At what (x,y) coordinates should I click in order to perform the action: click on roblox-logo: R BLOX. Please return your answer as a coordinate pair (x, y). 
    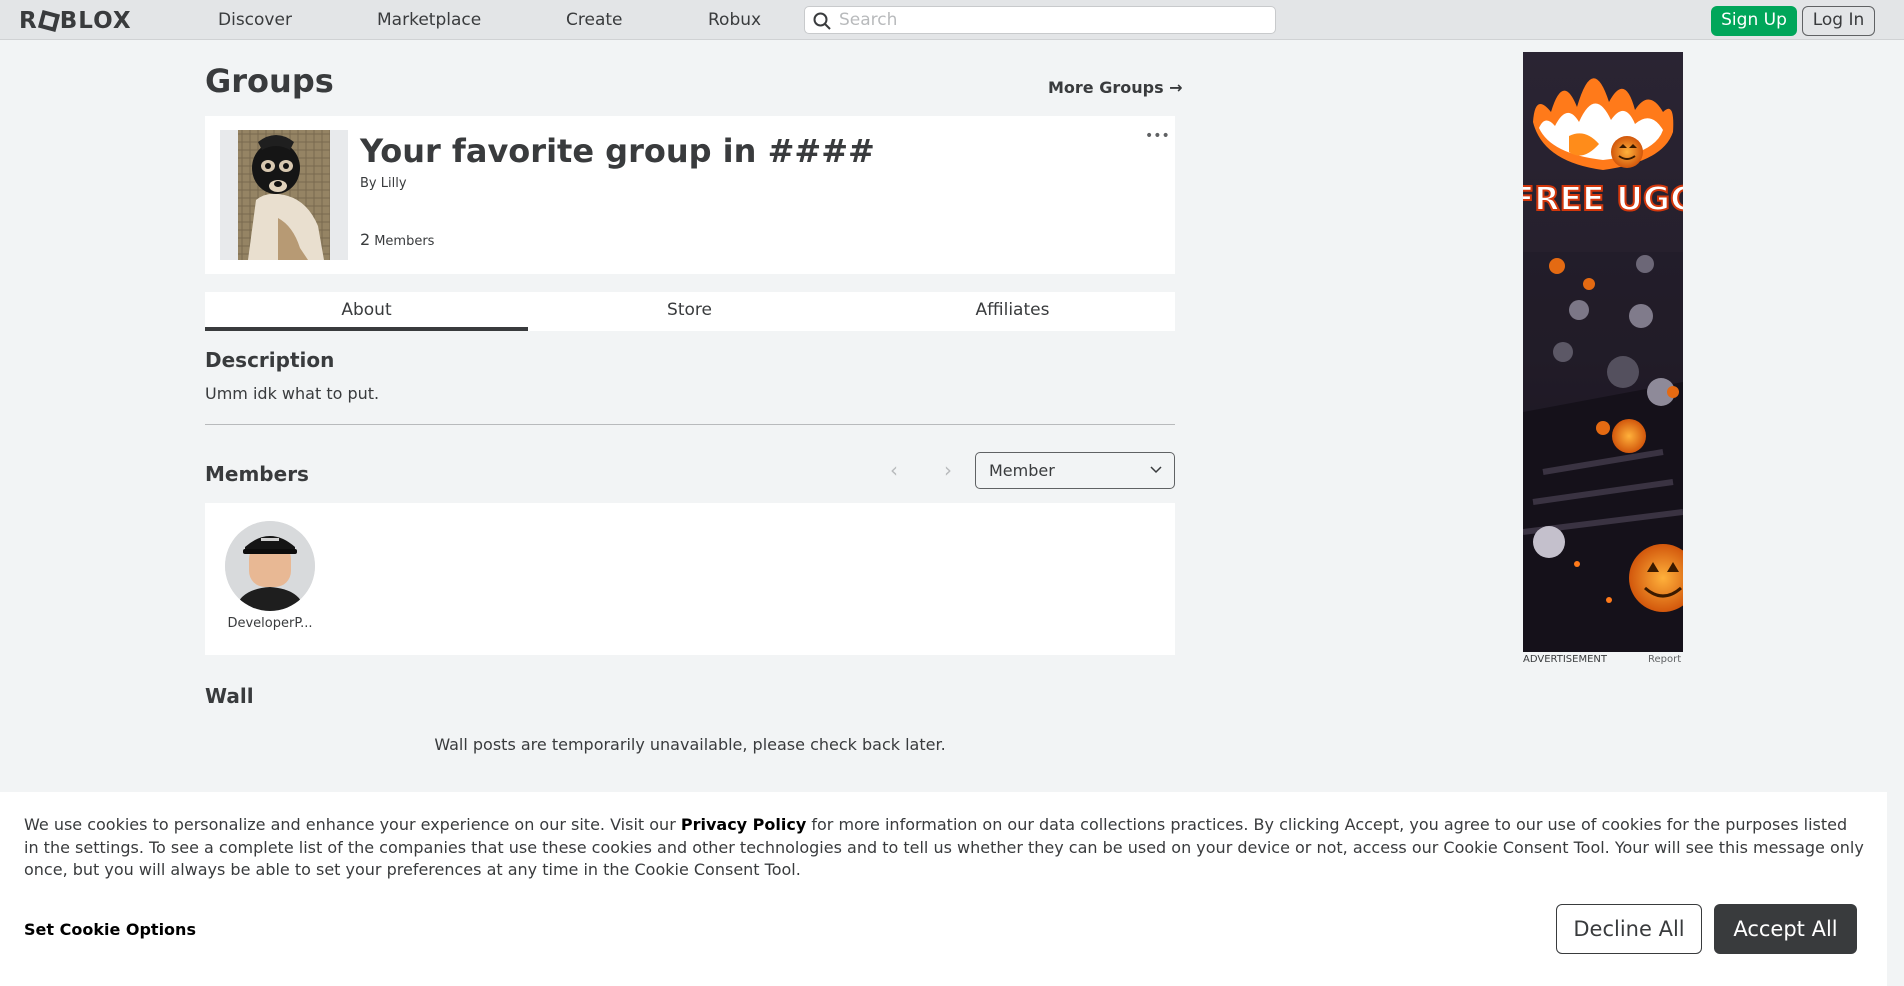
    Looking at the image, I should click on (75, 21).